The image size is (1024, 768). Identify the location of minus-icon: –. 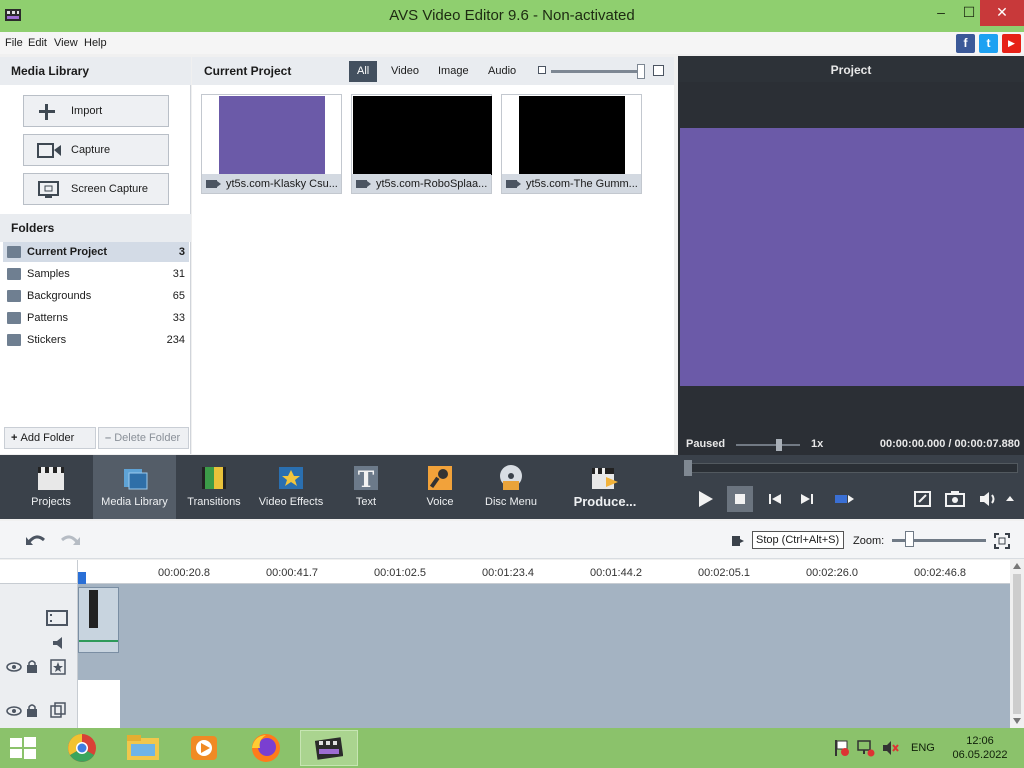
(110, 438).